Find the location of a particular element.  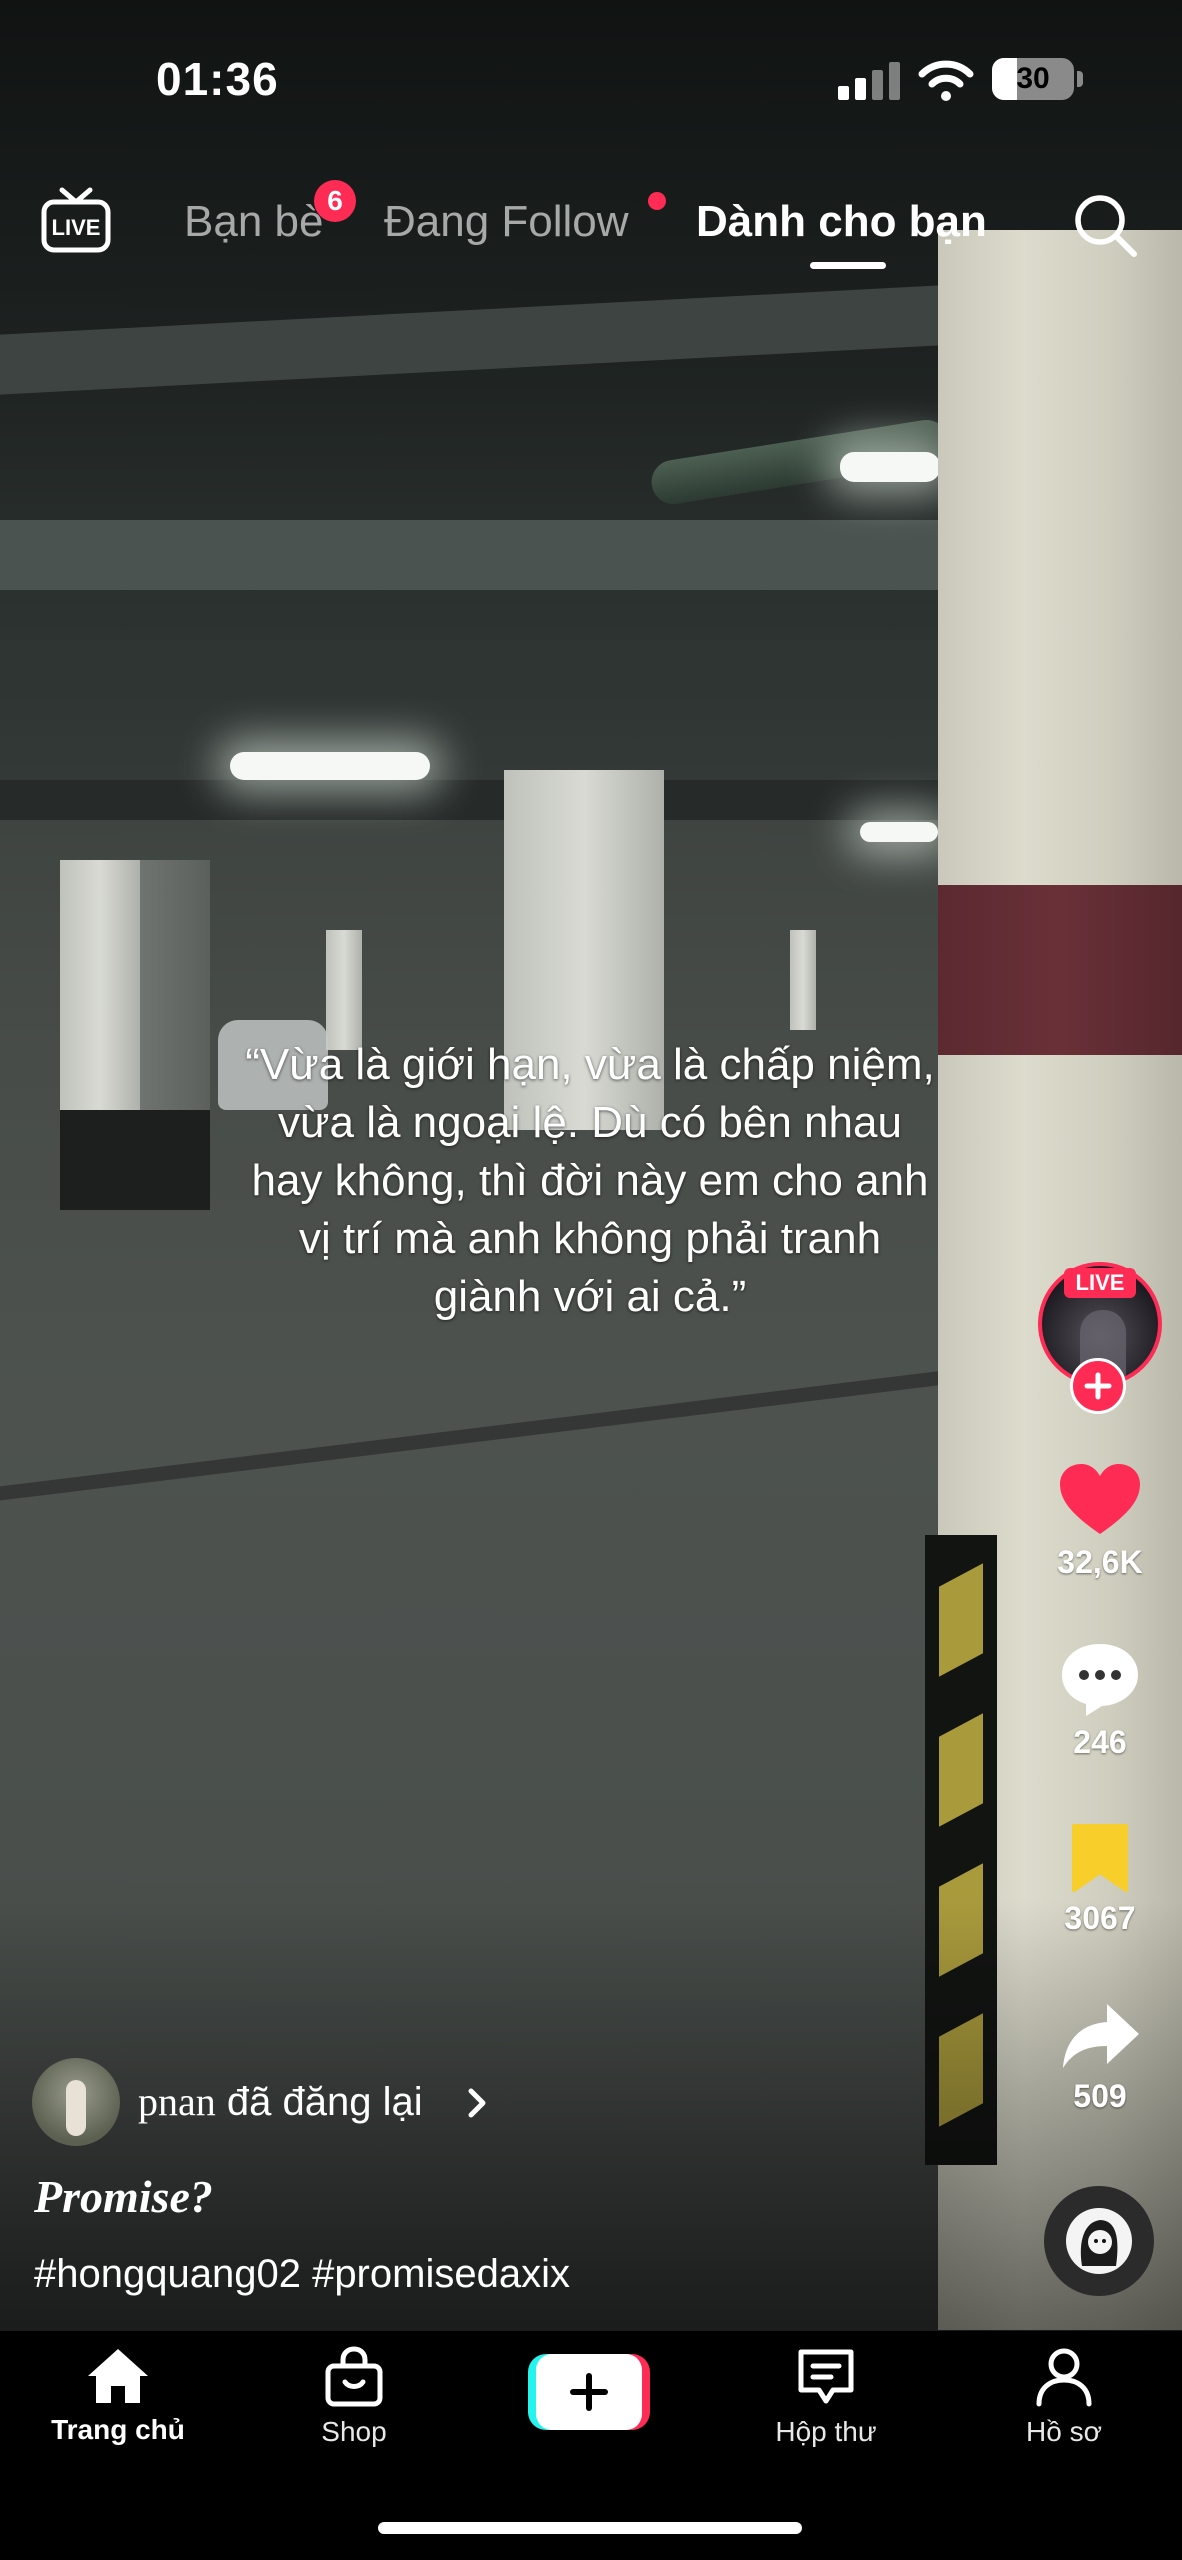

battery-icon: 30 is located at coordinates (1033, 79).